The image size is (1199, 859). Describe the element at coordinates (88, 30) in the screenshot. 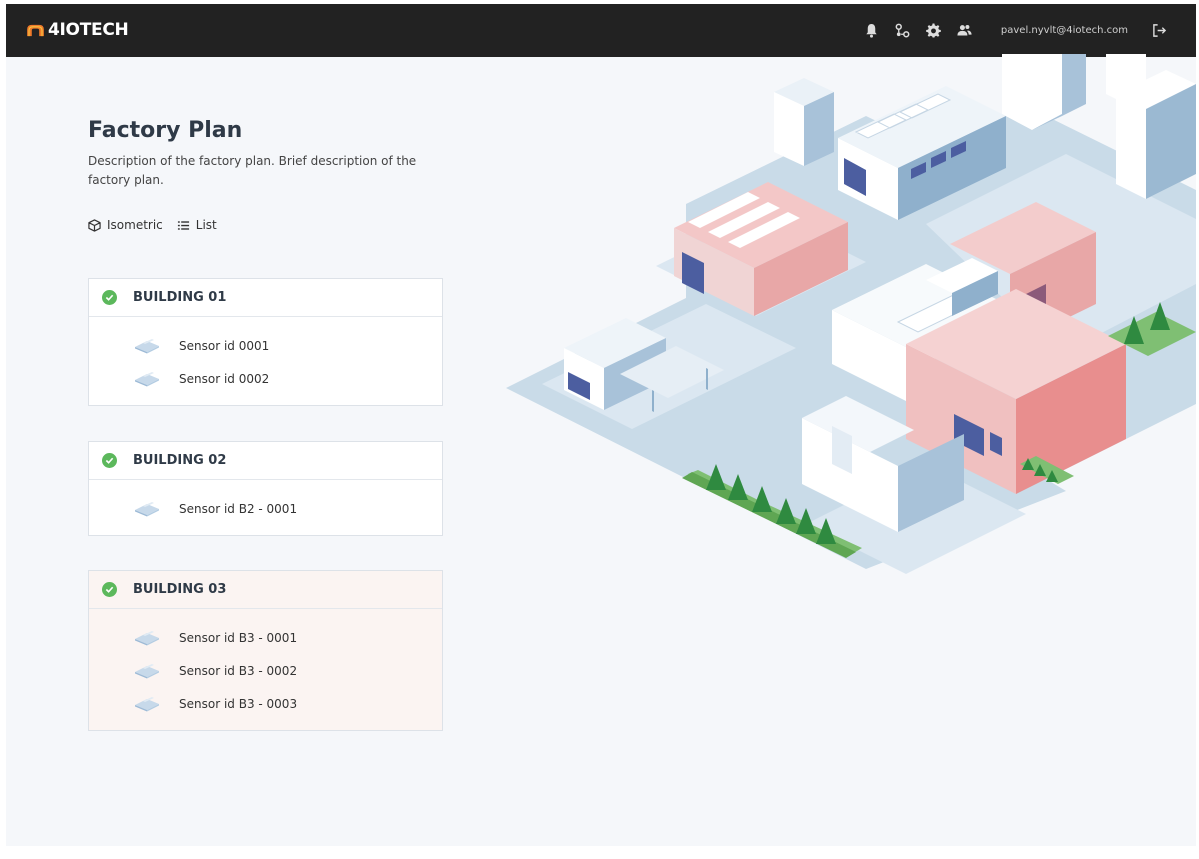

I see `logo-text: 4IOTECH` at that location.